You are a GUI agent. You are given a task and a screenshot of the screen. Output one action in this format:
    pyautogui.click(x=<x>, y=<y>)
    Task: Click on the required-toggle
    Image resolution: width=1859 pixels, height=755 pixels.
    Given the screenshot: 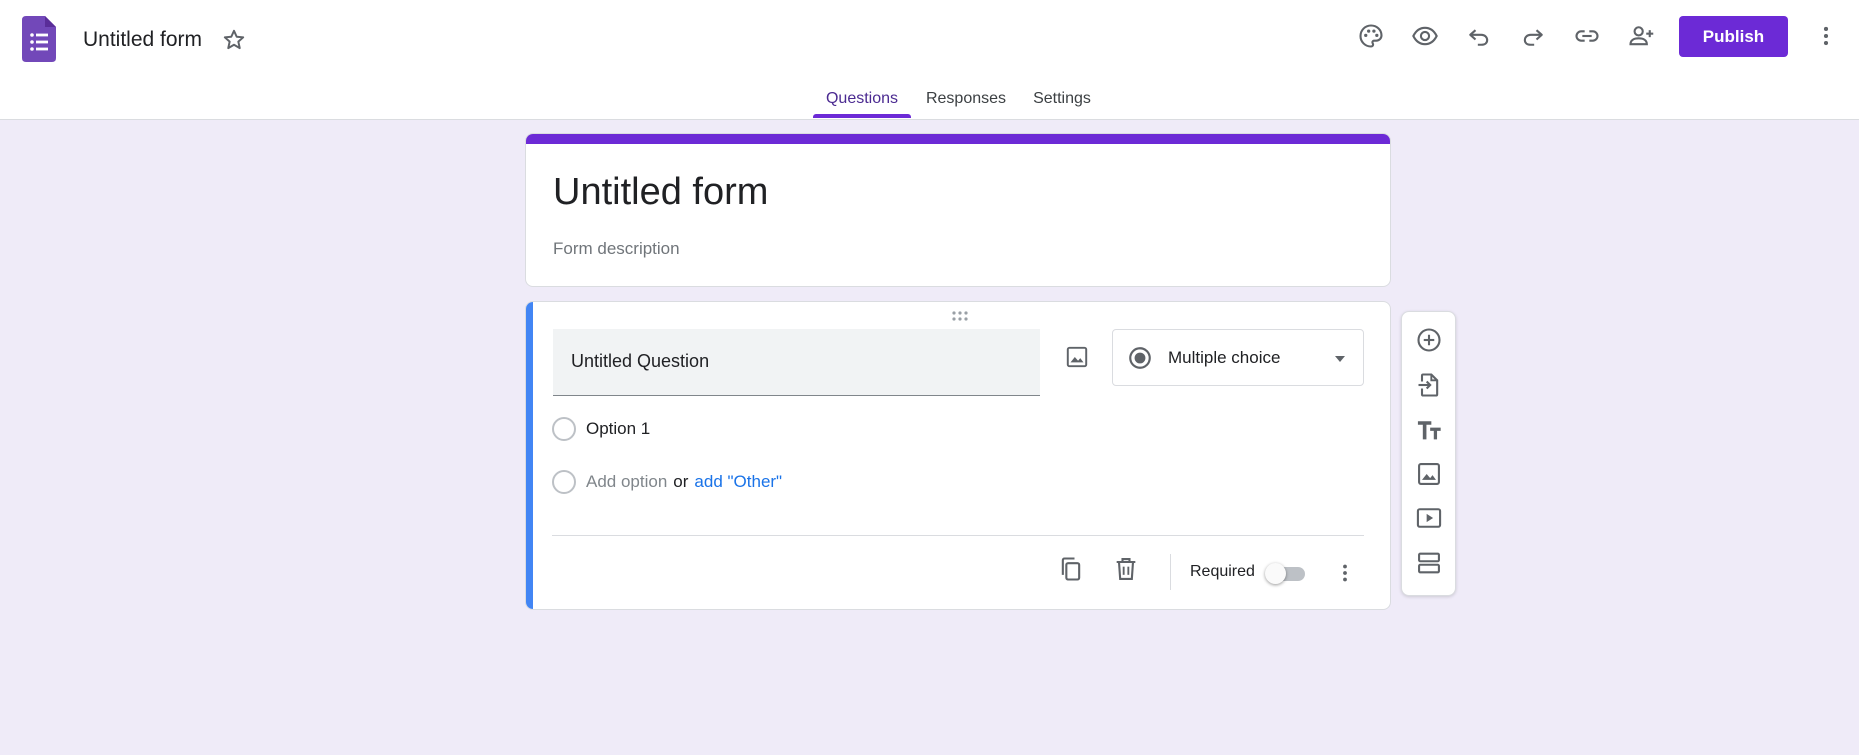 What is the action you would take?
    pyautogui.click(x=1286, y=573)
    